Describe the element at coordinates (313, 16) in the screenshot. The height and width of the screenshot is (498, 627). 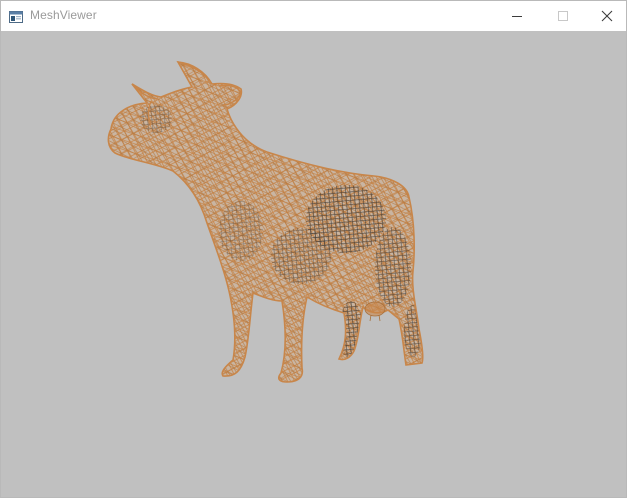
I see `title-bar: MeshViewer` at that location.